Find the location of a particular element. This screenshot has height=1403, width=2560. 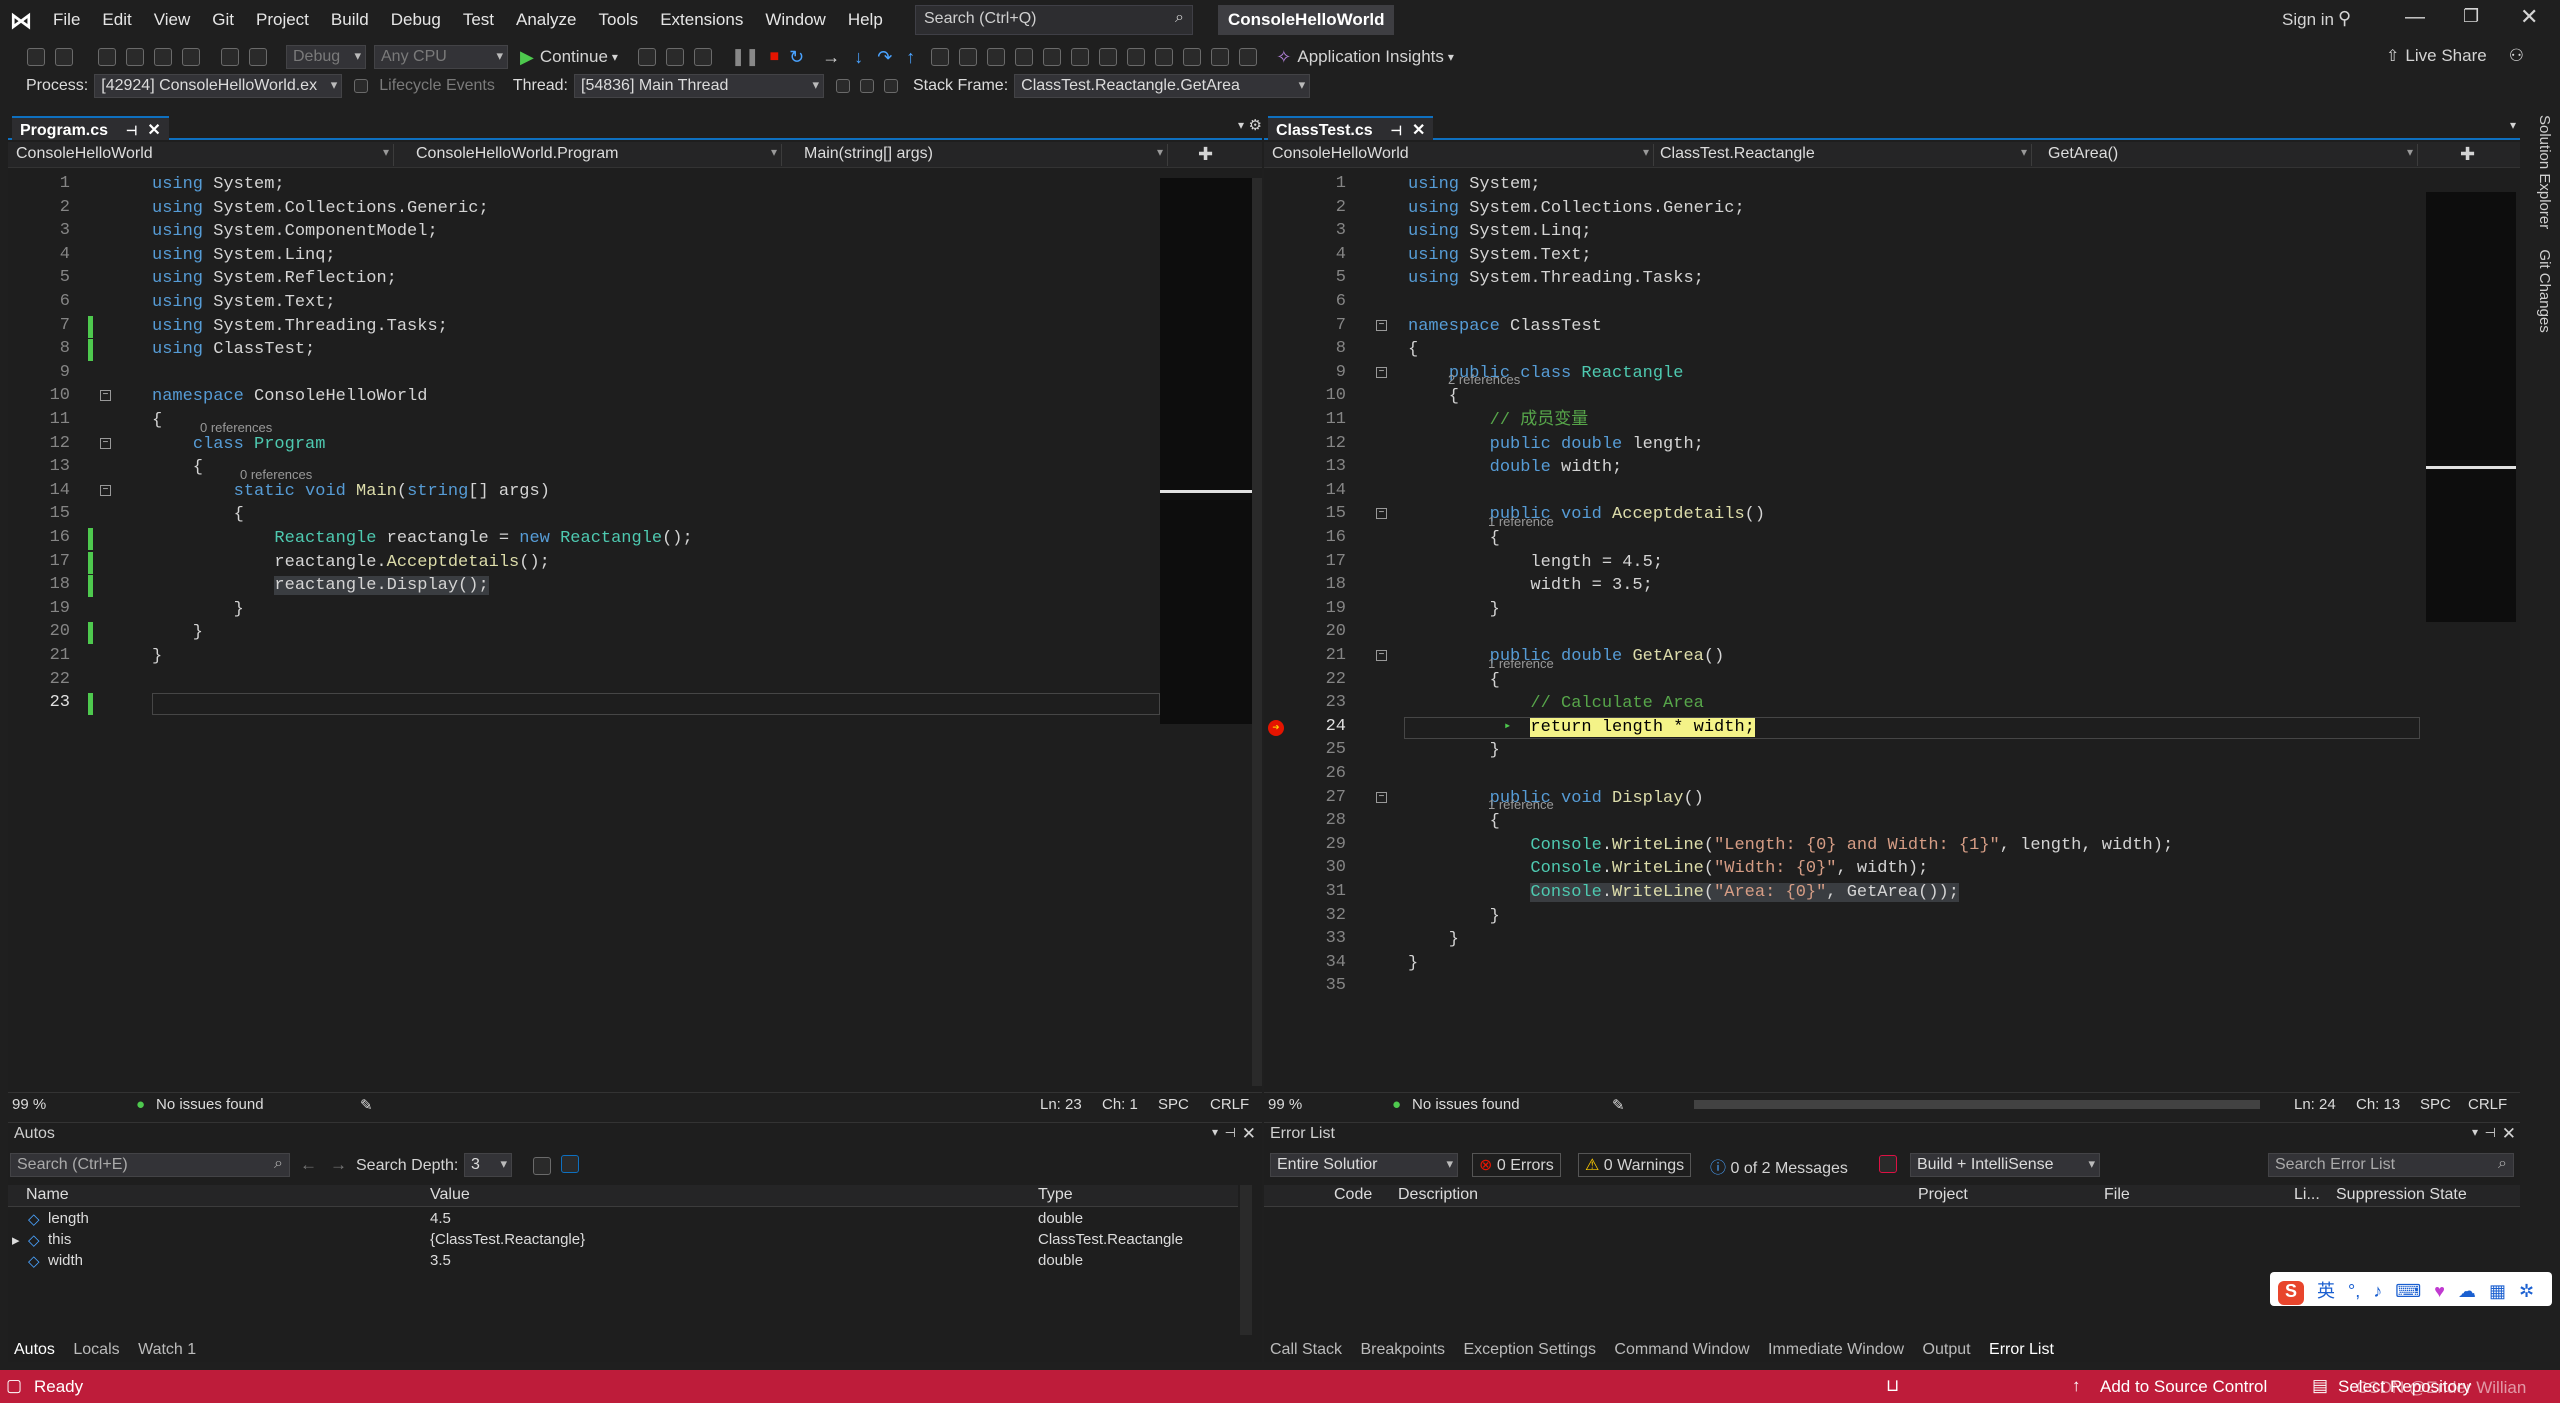

left-minimap is located at coordinates (1206, 451).